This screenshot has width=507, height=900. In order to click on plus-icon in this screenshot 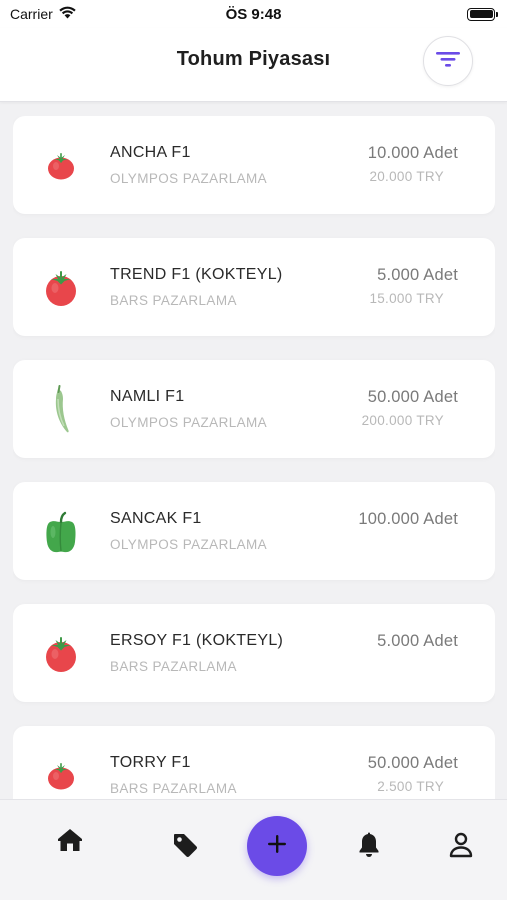, I will do `click(277, 846)`.